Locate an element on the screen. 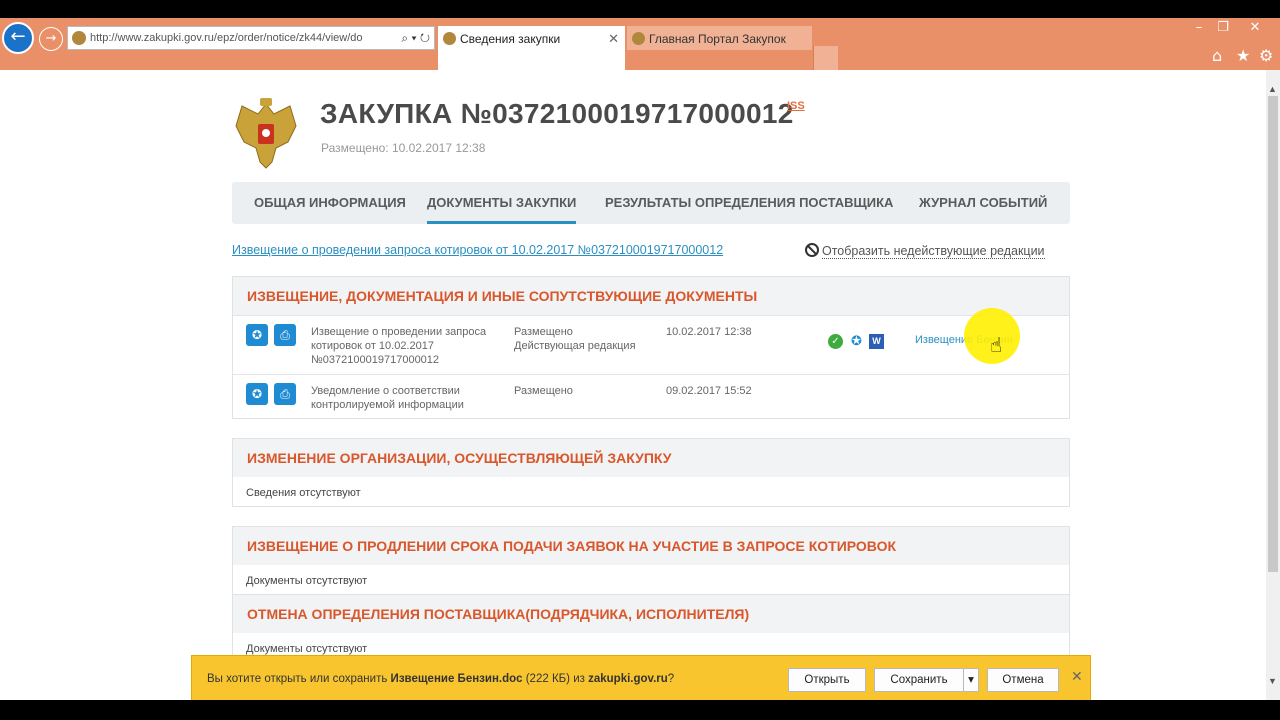 The height and width of the screenshot is (720, 1280). empty-message: Сведения отсутствуют is located at coordinates (303, 493).